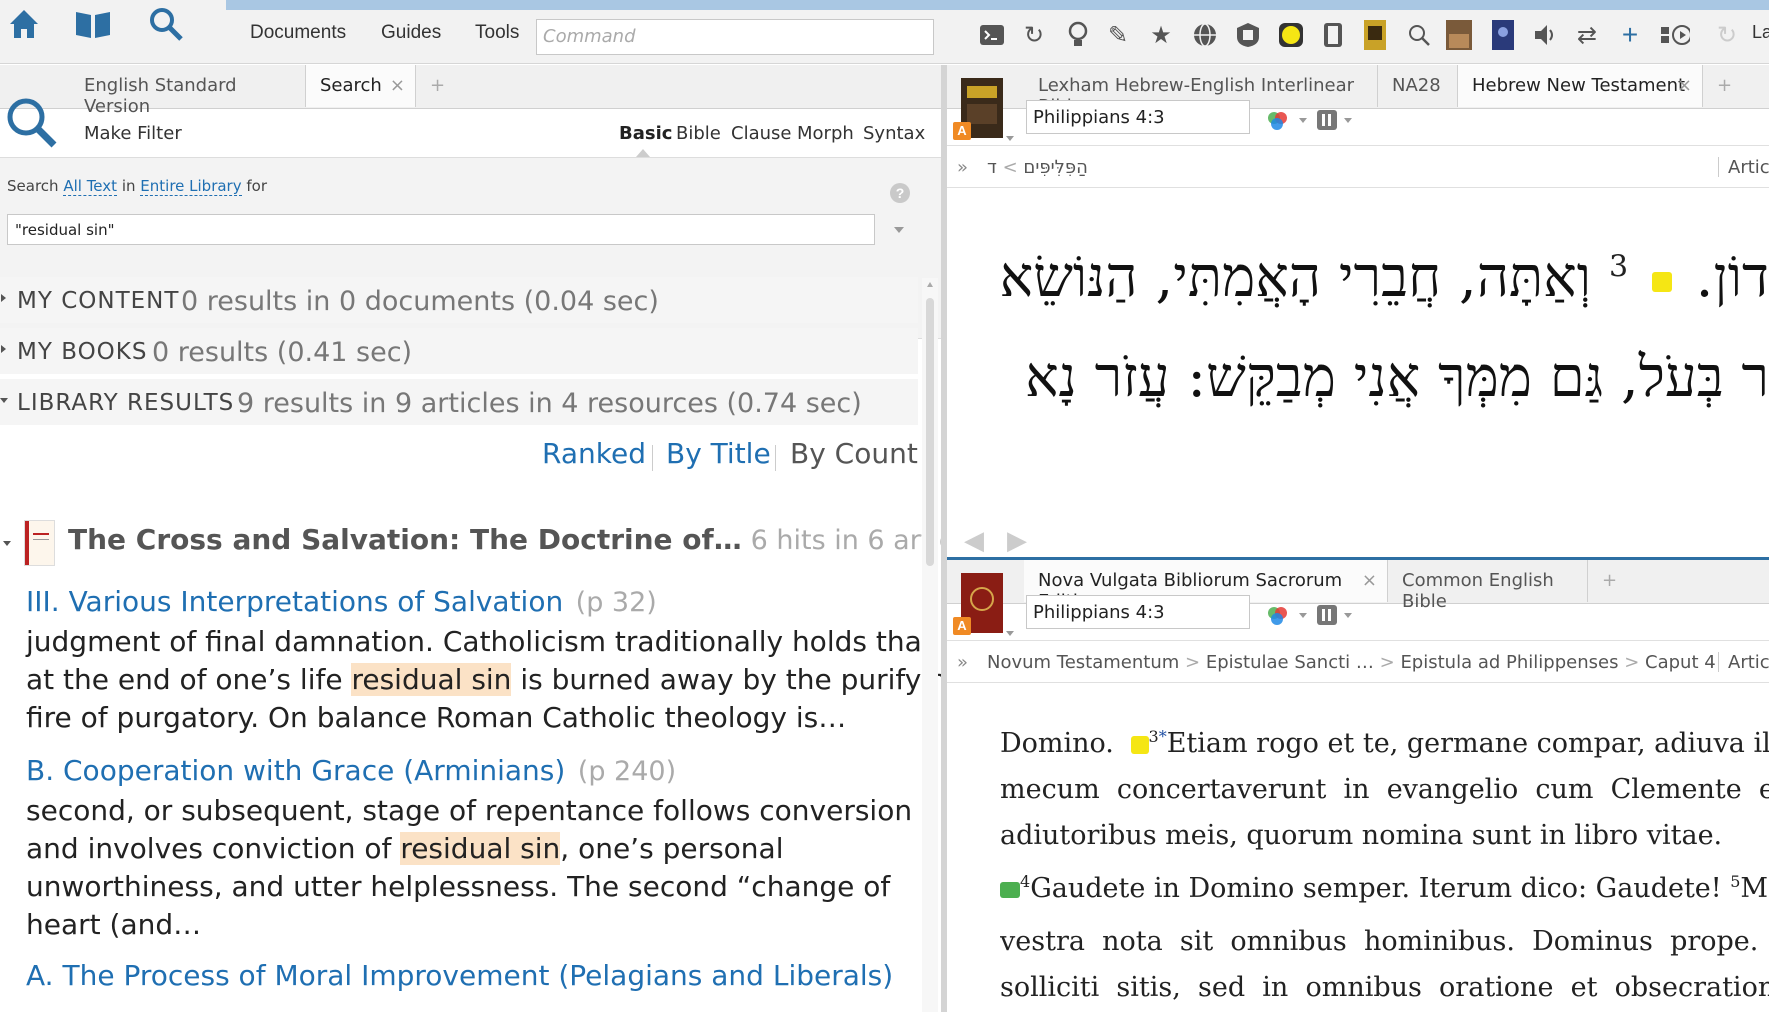 Image resolution: width=1769 pixels, height=1012 pixels. What do you see at coordinates (900, 193) in the screenshot?
I see `help-icon: ?` at bounding box center [900, 193].